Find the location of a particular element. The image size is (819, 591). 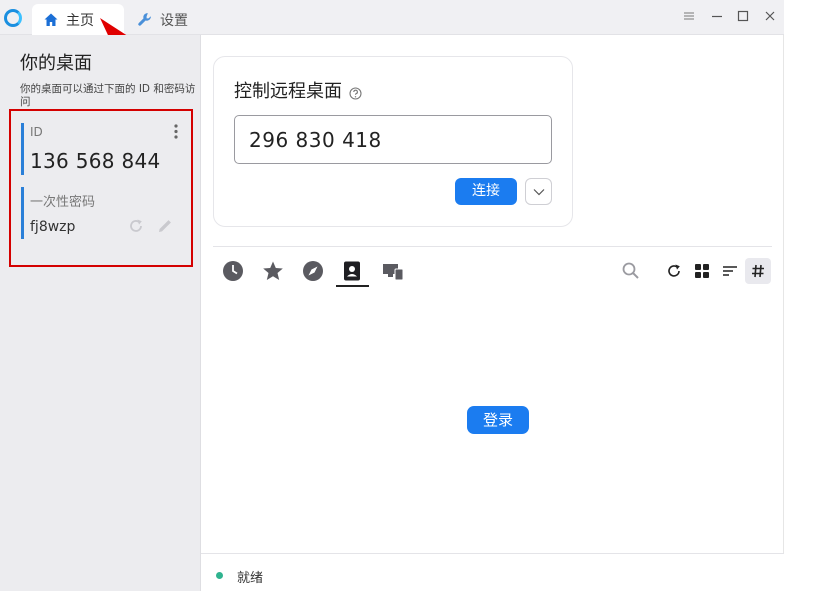

recent-sessions-icon is located at coordinates (233, 271).